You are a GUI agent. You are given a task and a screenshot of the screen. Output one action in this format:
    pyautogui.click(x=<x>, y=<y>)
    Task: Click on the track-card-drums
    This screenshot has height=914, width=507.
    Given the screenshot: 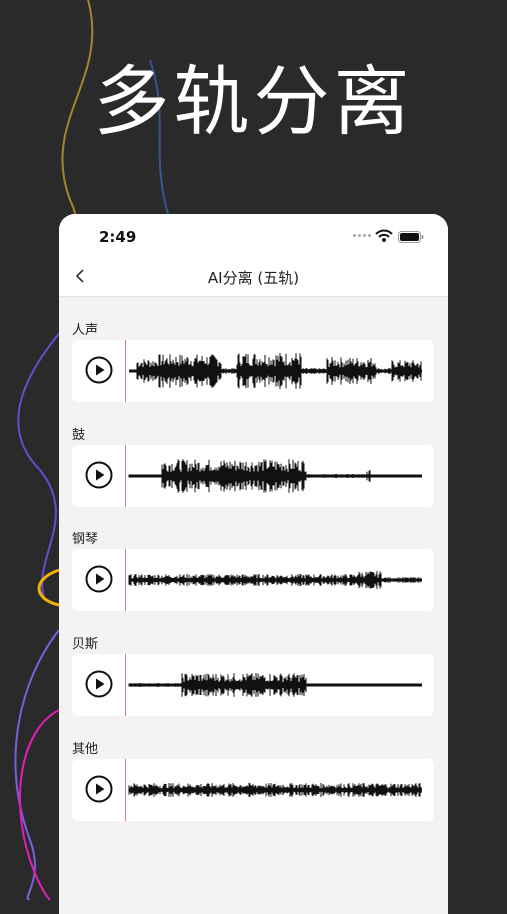 What is the action you would take?
    pyautogui.click(x=253, y=476)
    